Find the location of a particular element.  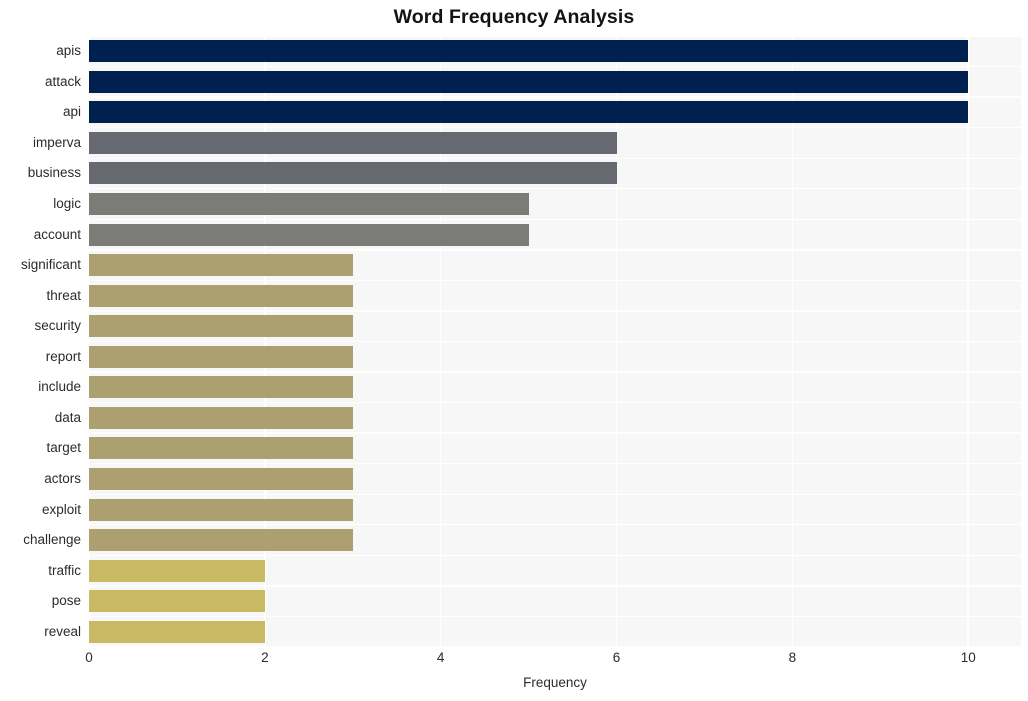

y-tick-label-challenge: challenge is located at coordinates (52, 540).